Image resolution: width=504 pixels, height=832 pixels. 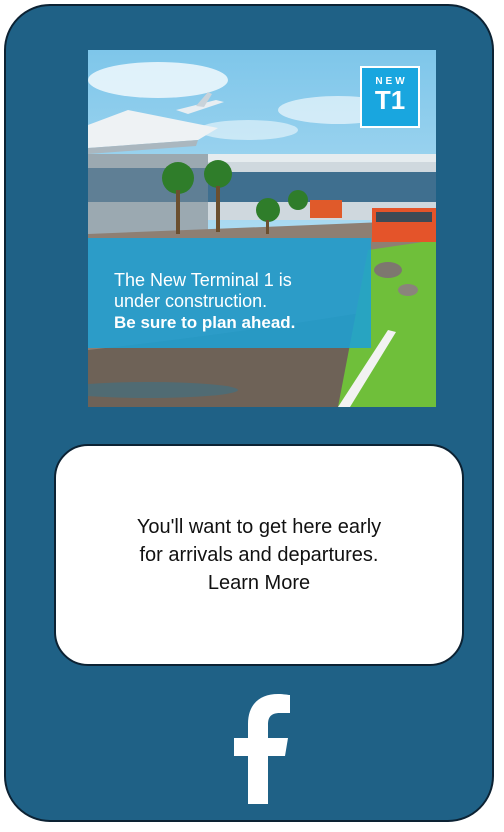 I want to click on headline-line-1: The New Terminal 1 is, so click(x=203, y=280).